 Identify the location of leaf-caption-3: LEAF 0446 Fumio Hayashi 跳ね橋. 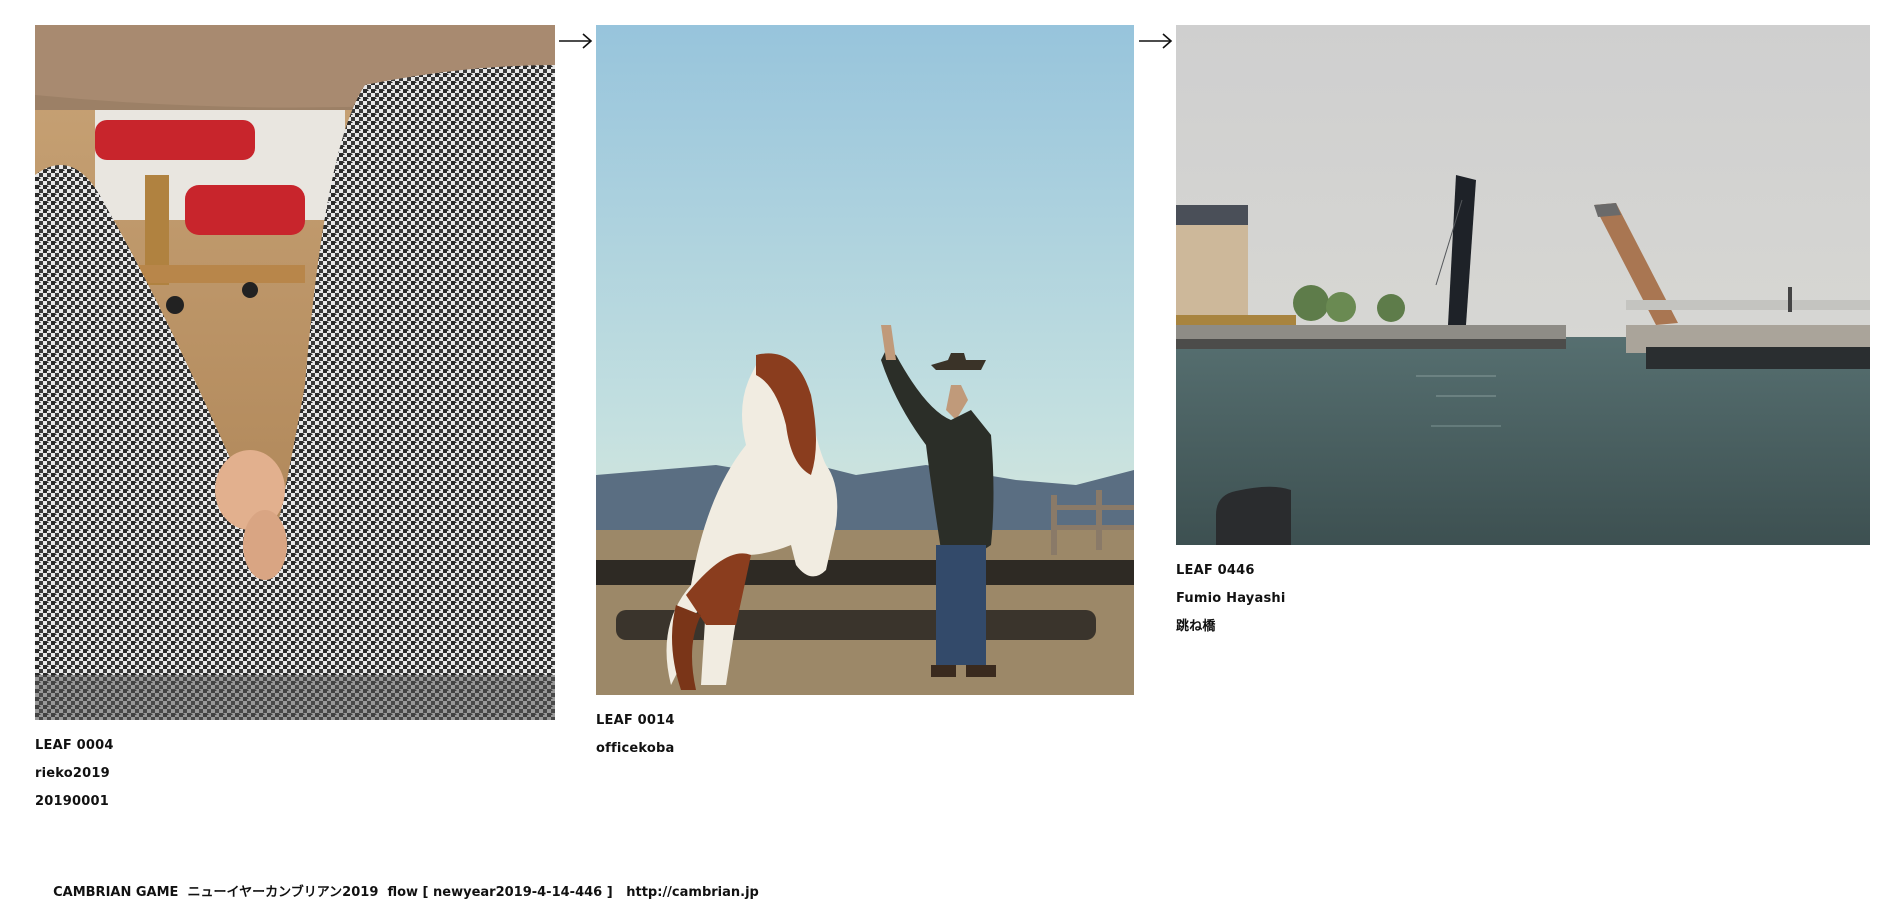
(1523, 599).